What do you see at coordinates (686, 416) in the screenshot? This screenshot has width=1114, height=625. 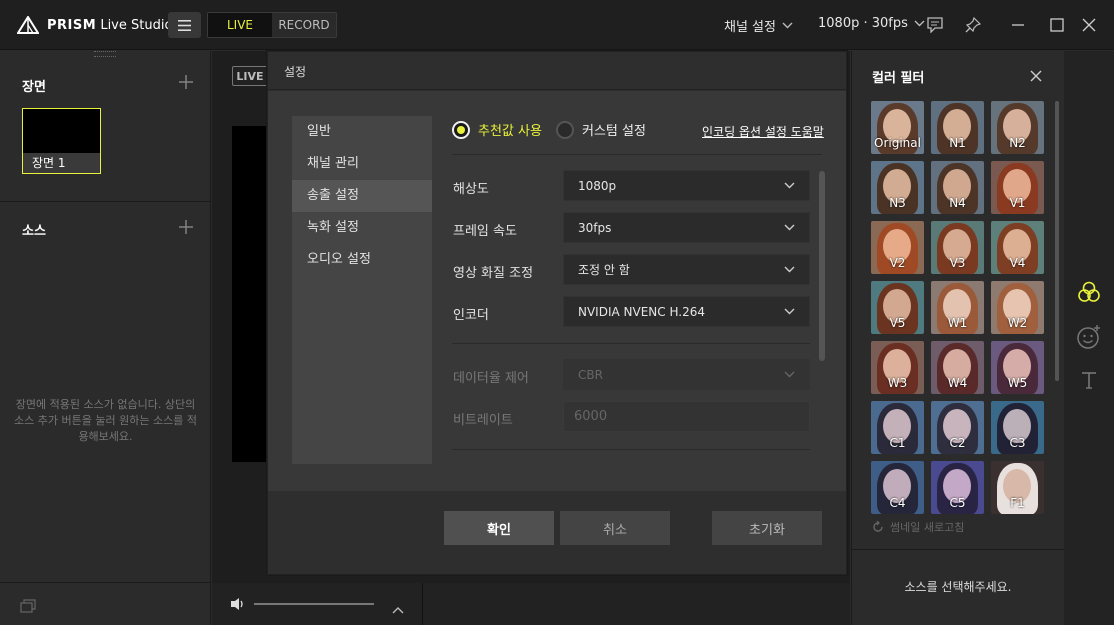 I see `bitrate-input: 6000` at bounding box center [686, 416].